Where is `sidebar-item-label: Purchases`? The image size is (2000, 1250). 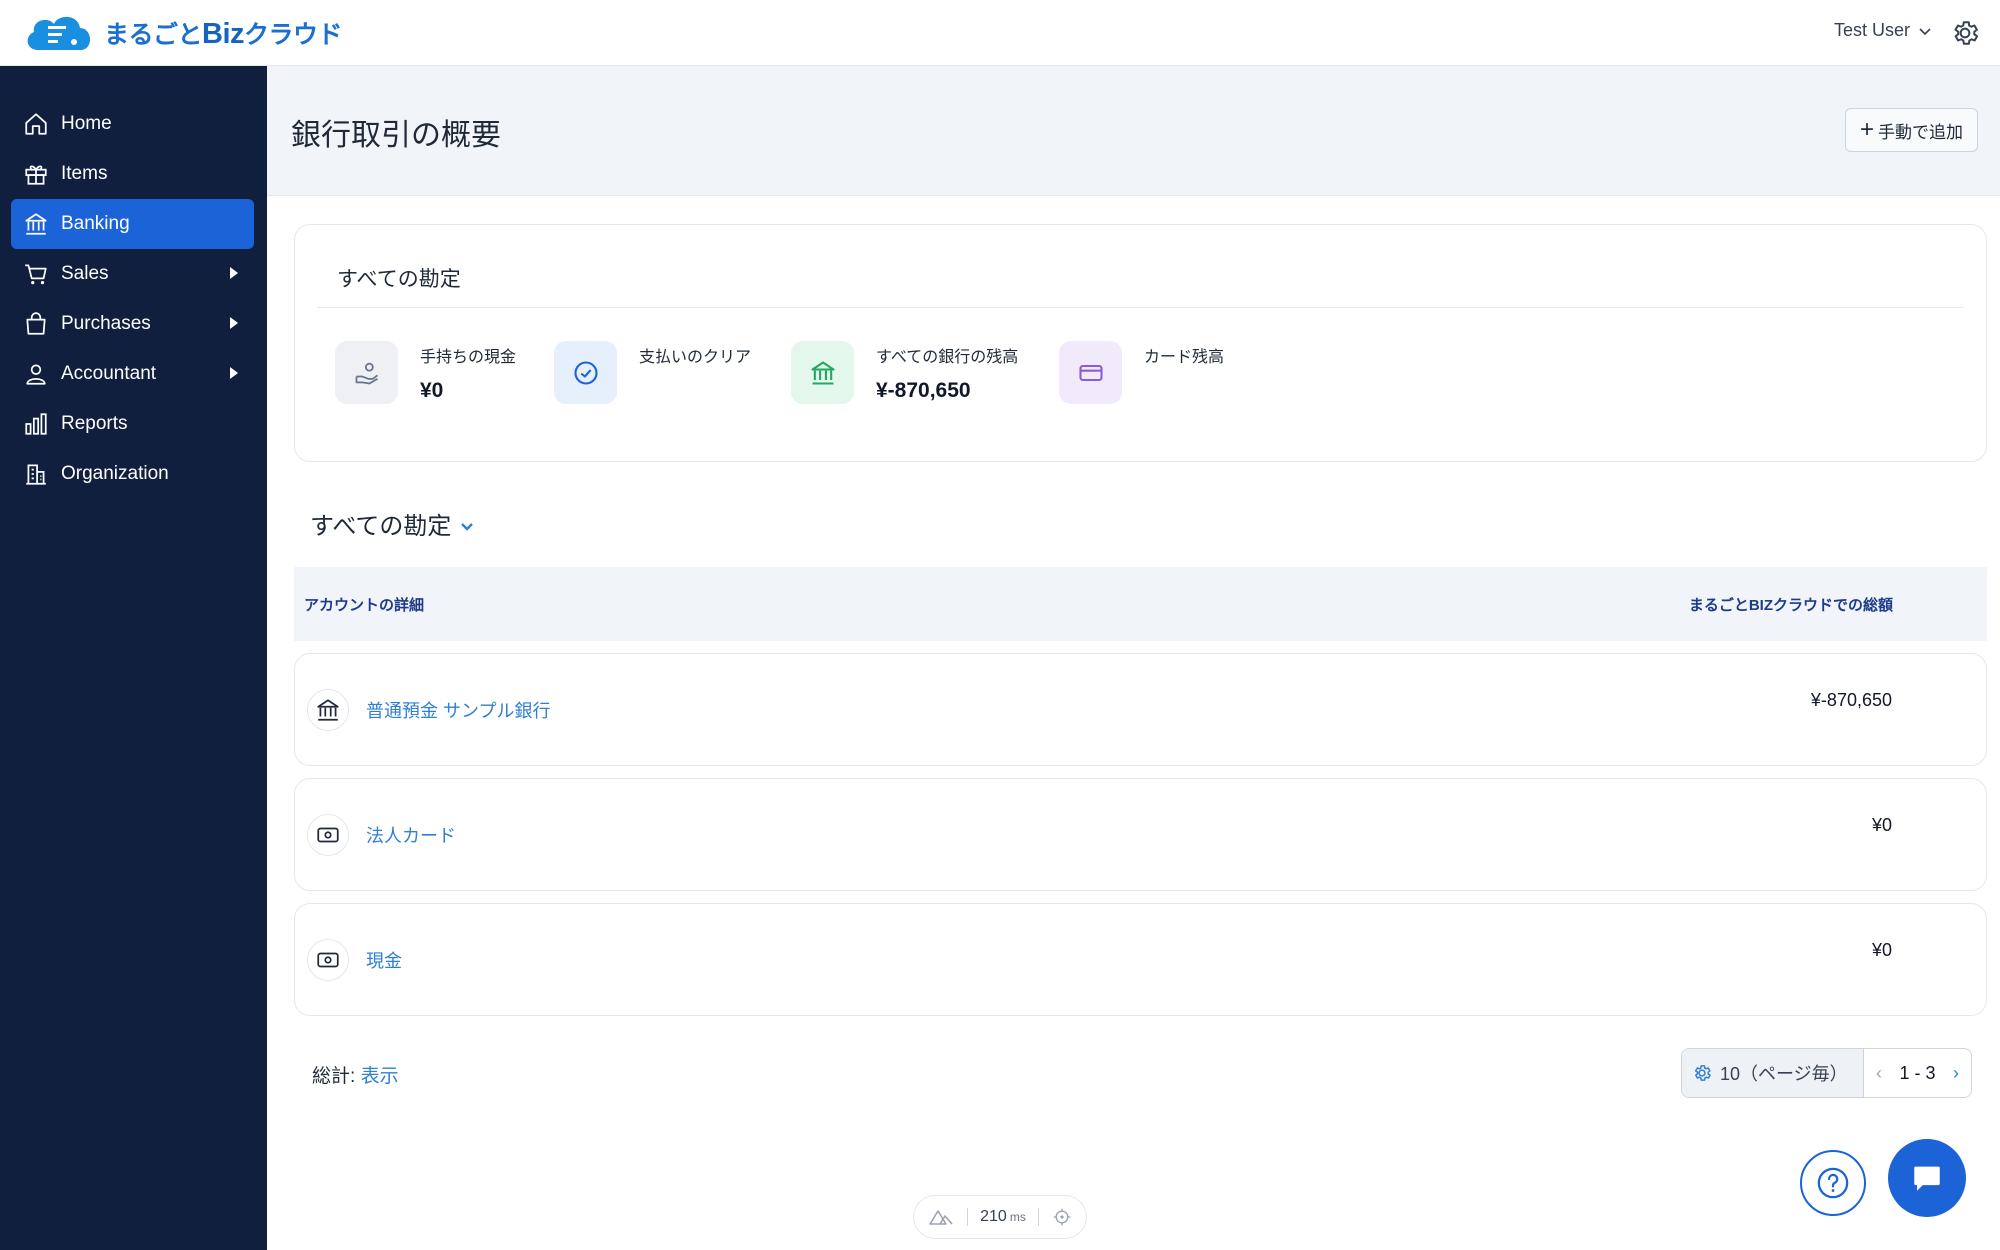
sidebar-item-label: Purchases is located at coordinates (106, 323).